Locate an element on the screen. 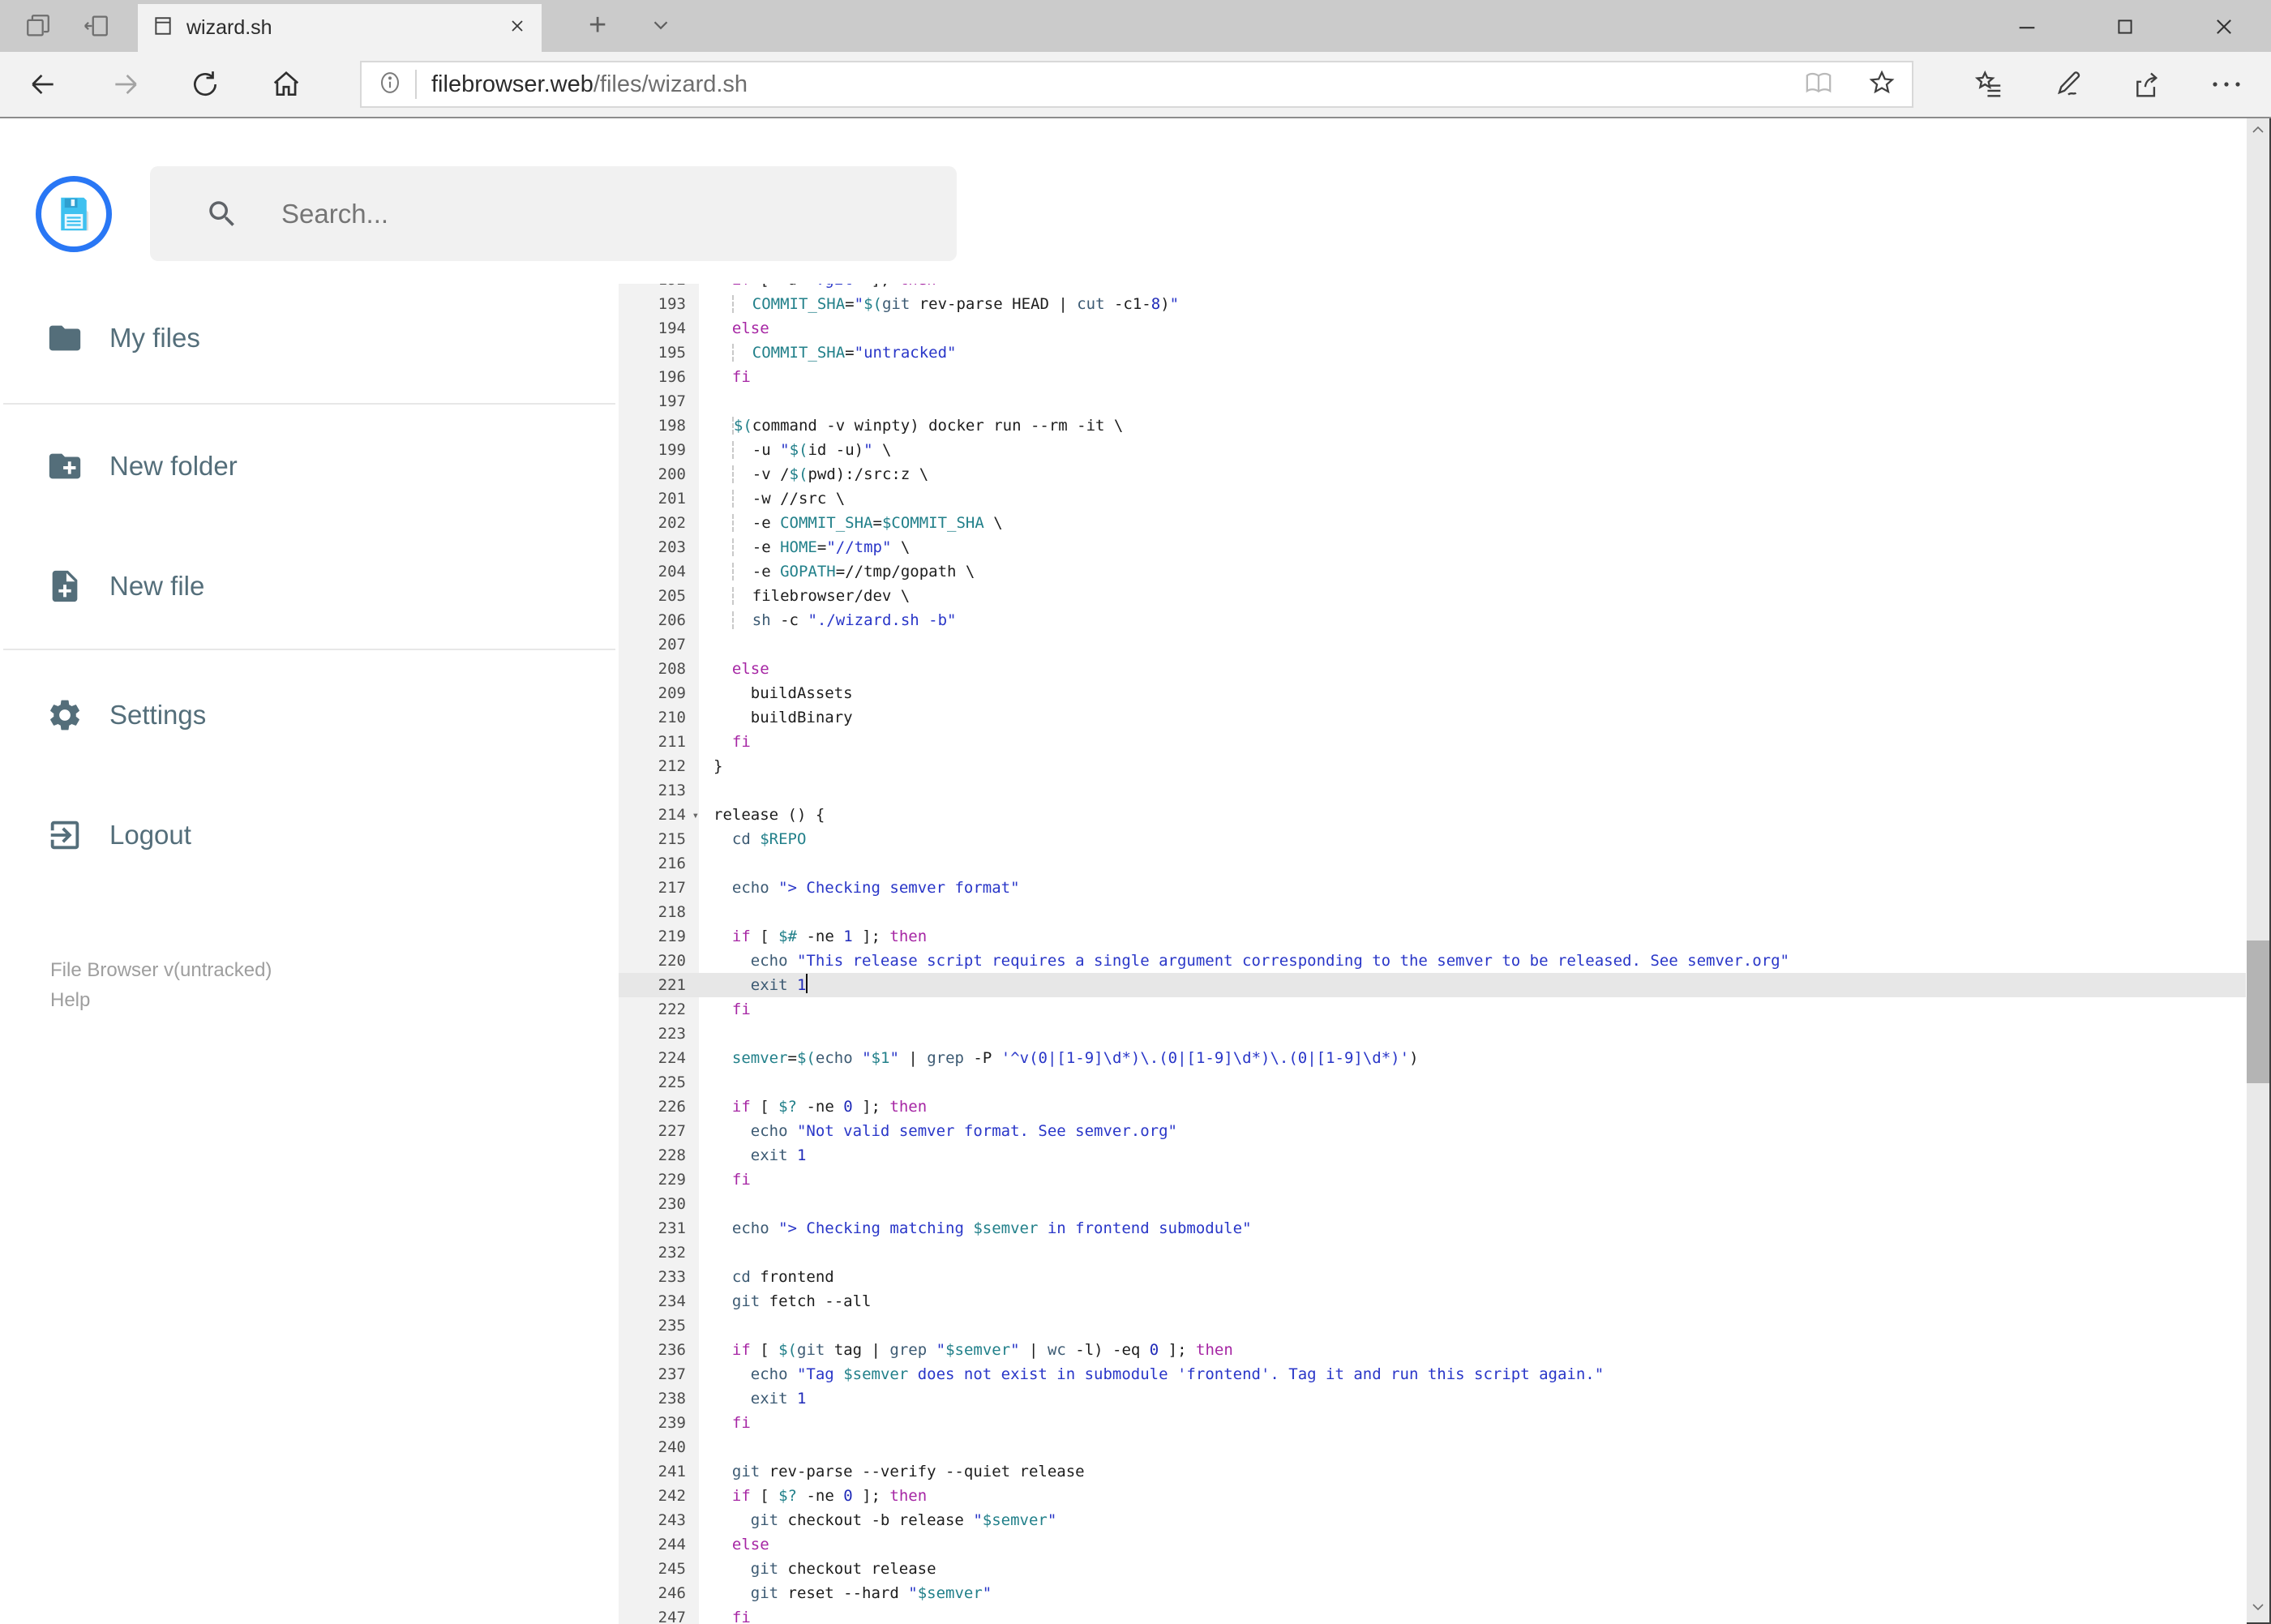  code-line: 244 else is located at coordinates (1432, 1545).